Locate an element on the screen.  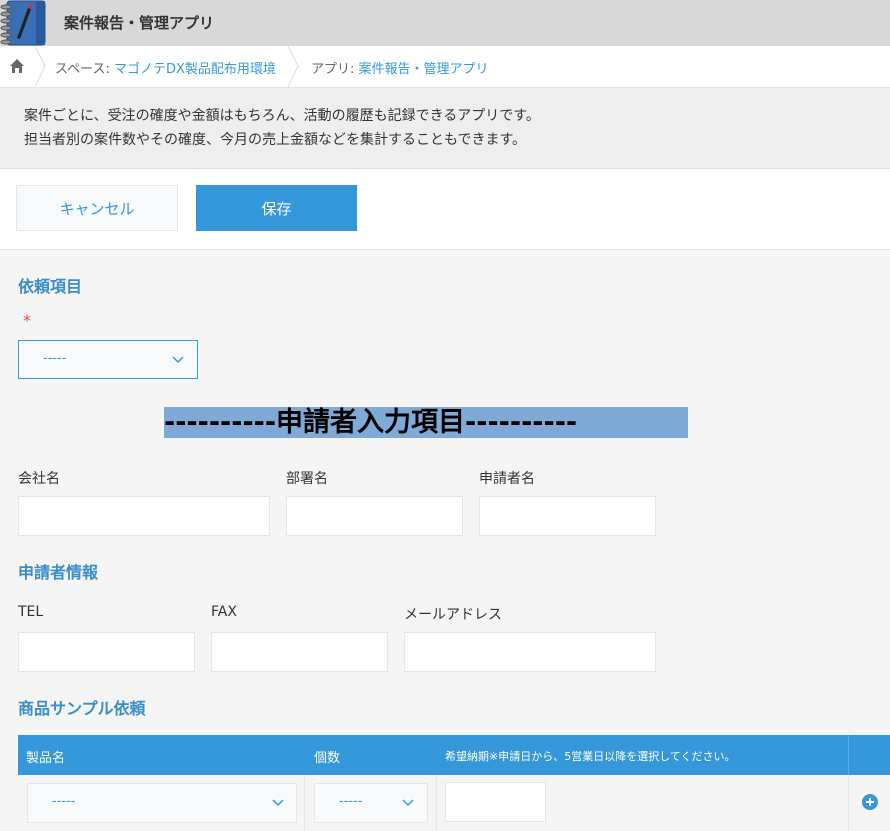
sample-request-title: 商品サンプル依頼 is located at coordinates (82, 708).